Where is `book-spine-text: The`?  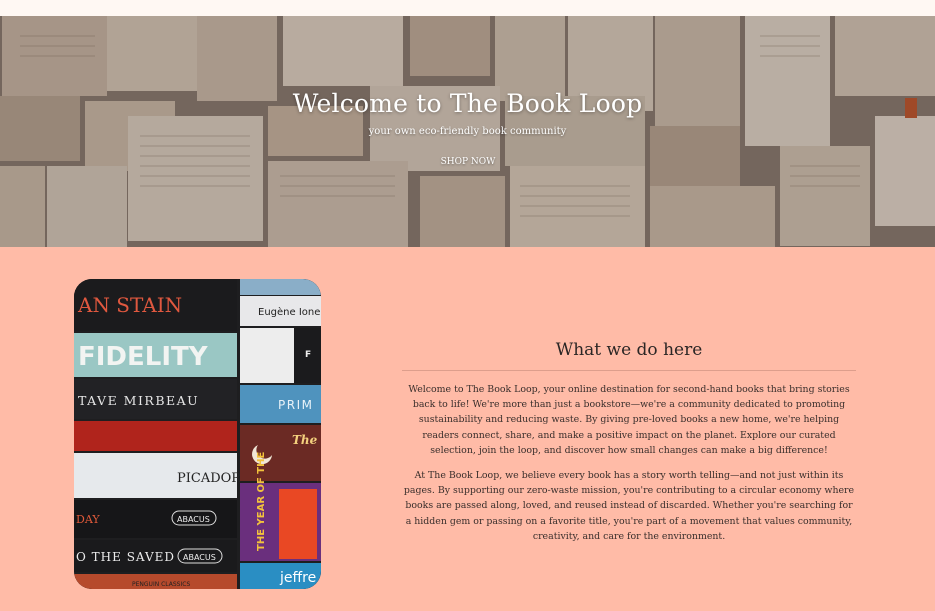 book-spine-text: The is located at coordinates (305, 440).